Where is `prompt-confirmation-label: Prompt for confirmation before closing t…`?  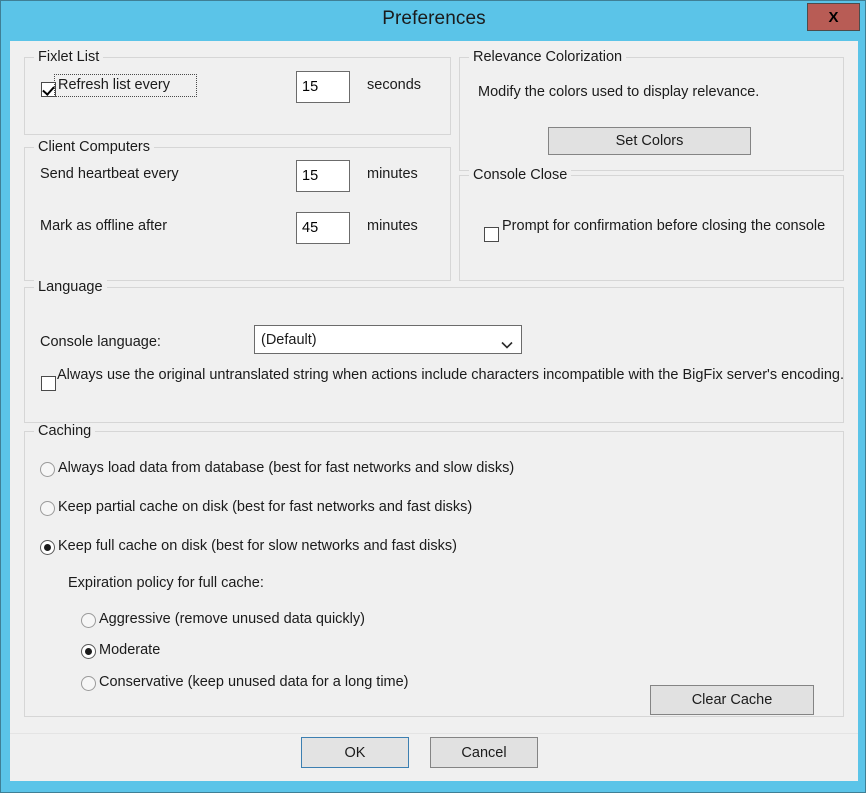 prompt-confirmation-label: Prompt for confirmation before closing t… is located at coordinates (664, 226).